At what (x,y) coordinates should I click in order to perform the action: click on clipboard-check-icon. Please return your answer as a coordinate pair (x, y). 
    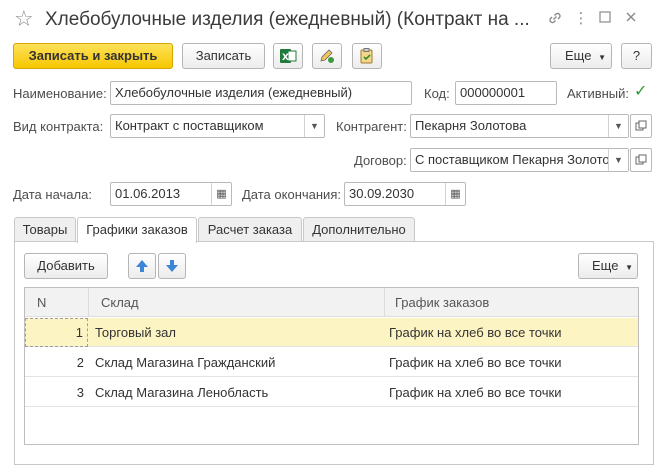
    Looking at the image, I should click on (366, 56).